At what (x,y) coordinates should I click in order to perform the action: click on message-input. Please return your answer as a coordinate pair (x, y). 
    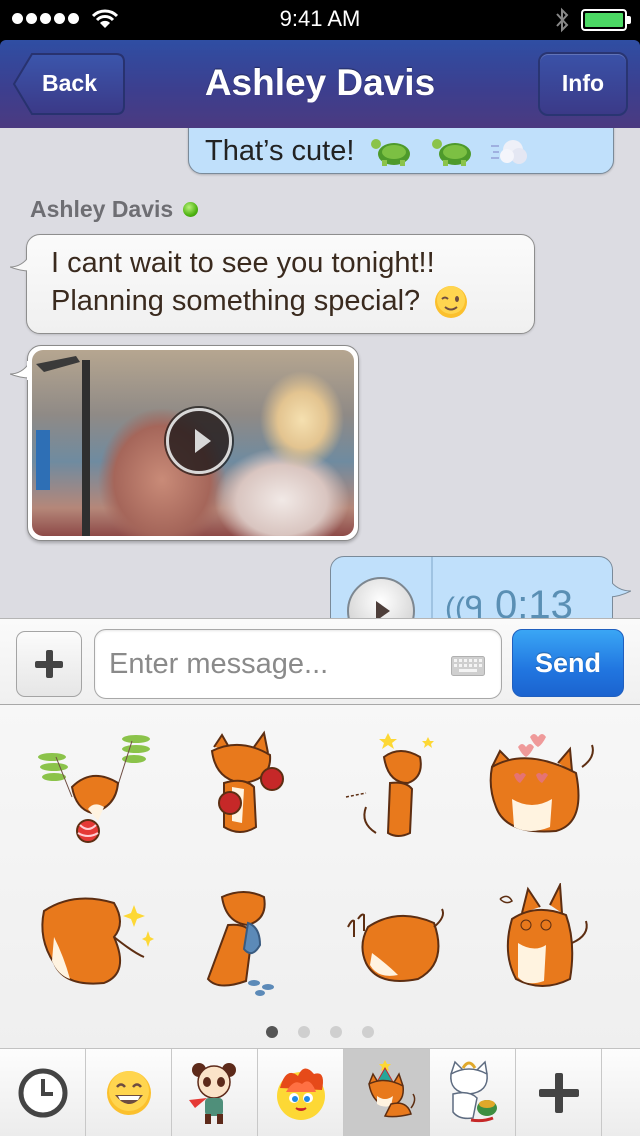
    Looking at the image, I should click on (269, 664).